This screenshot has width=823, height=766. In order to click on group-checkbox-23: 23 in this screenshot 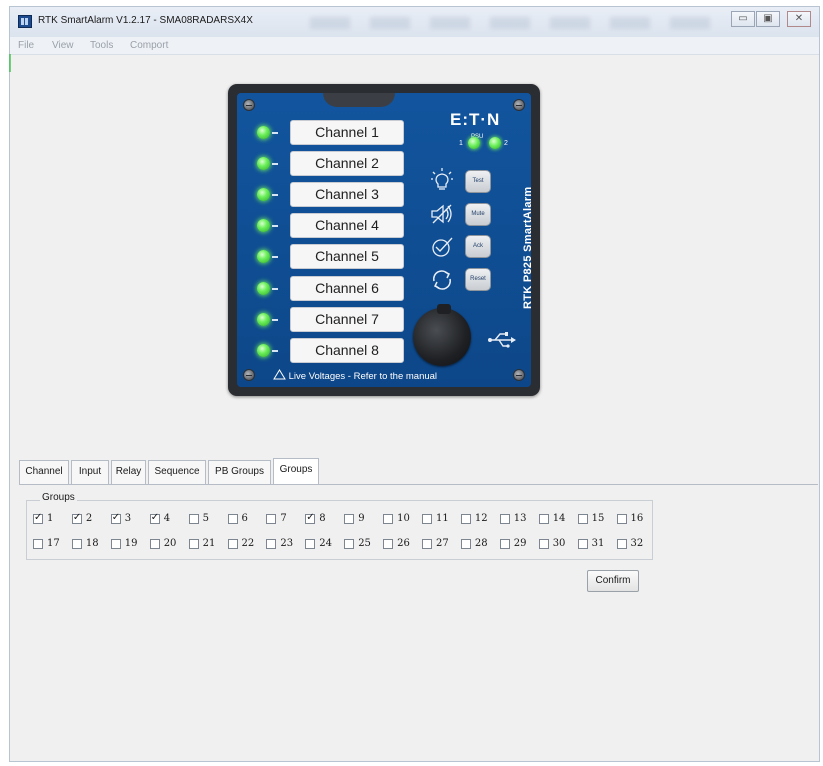, I will do `click(285, 545)`.